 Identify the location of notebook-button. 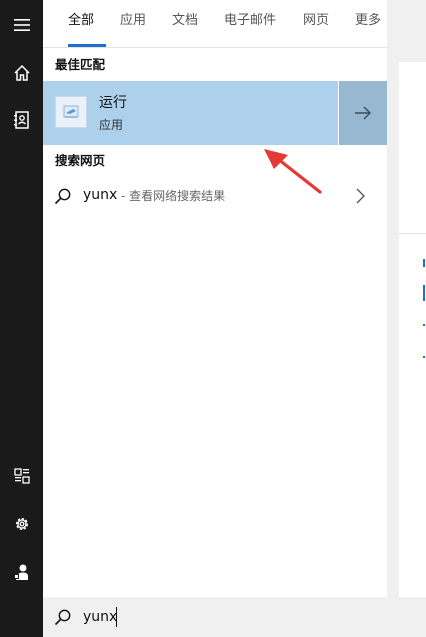
(21, 120).